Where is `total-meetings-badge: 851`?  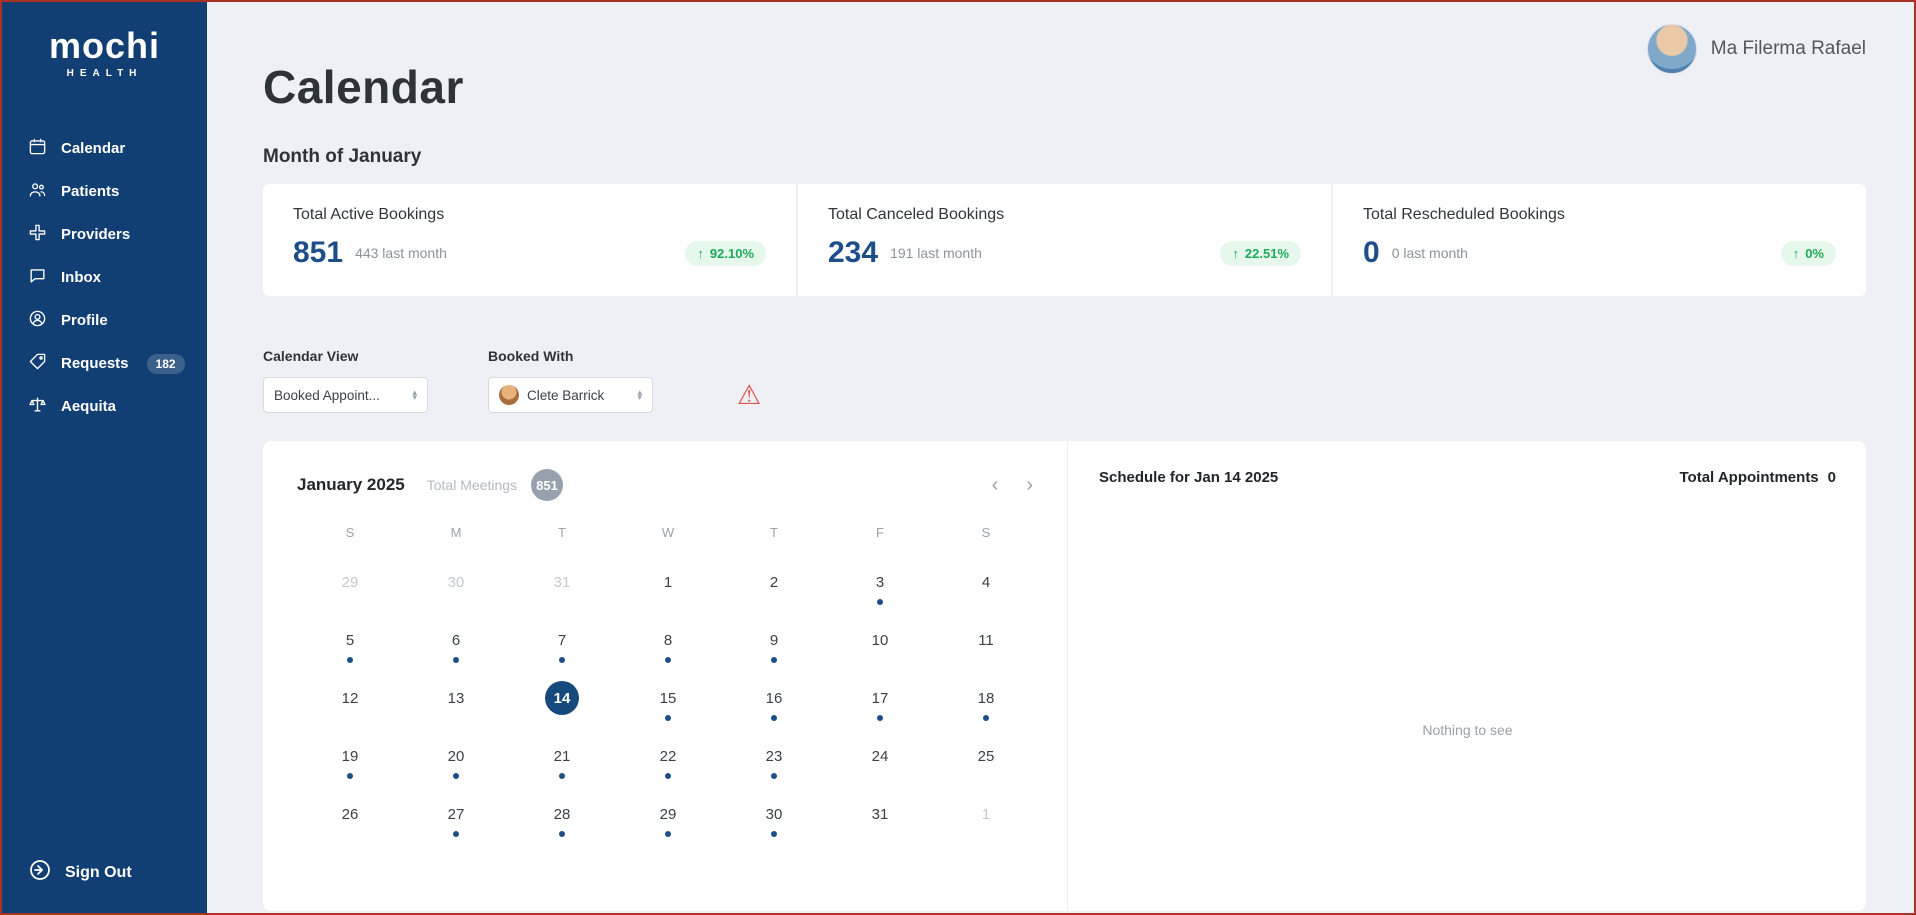 total-meetings-badge: 851 is located at coordinates (547, 485).